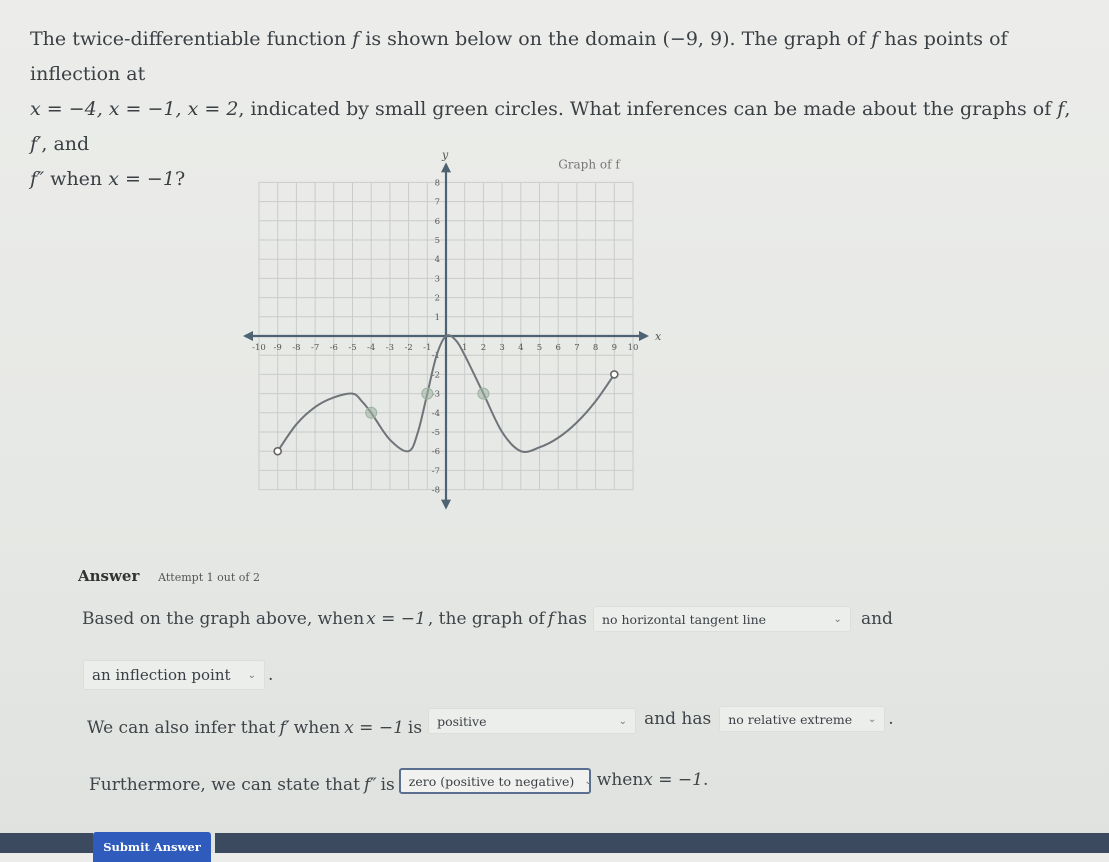 The width and height of the screenshot is (1109, 862). Describe the element at coordinates (644, 336) in the screenshot. I see `x-axis-right-arrow-icon` at that location.